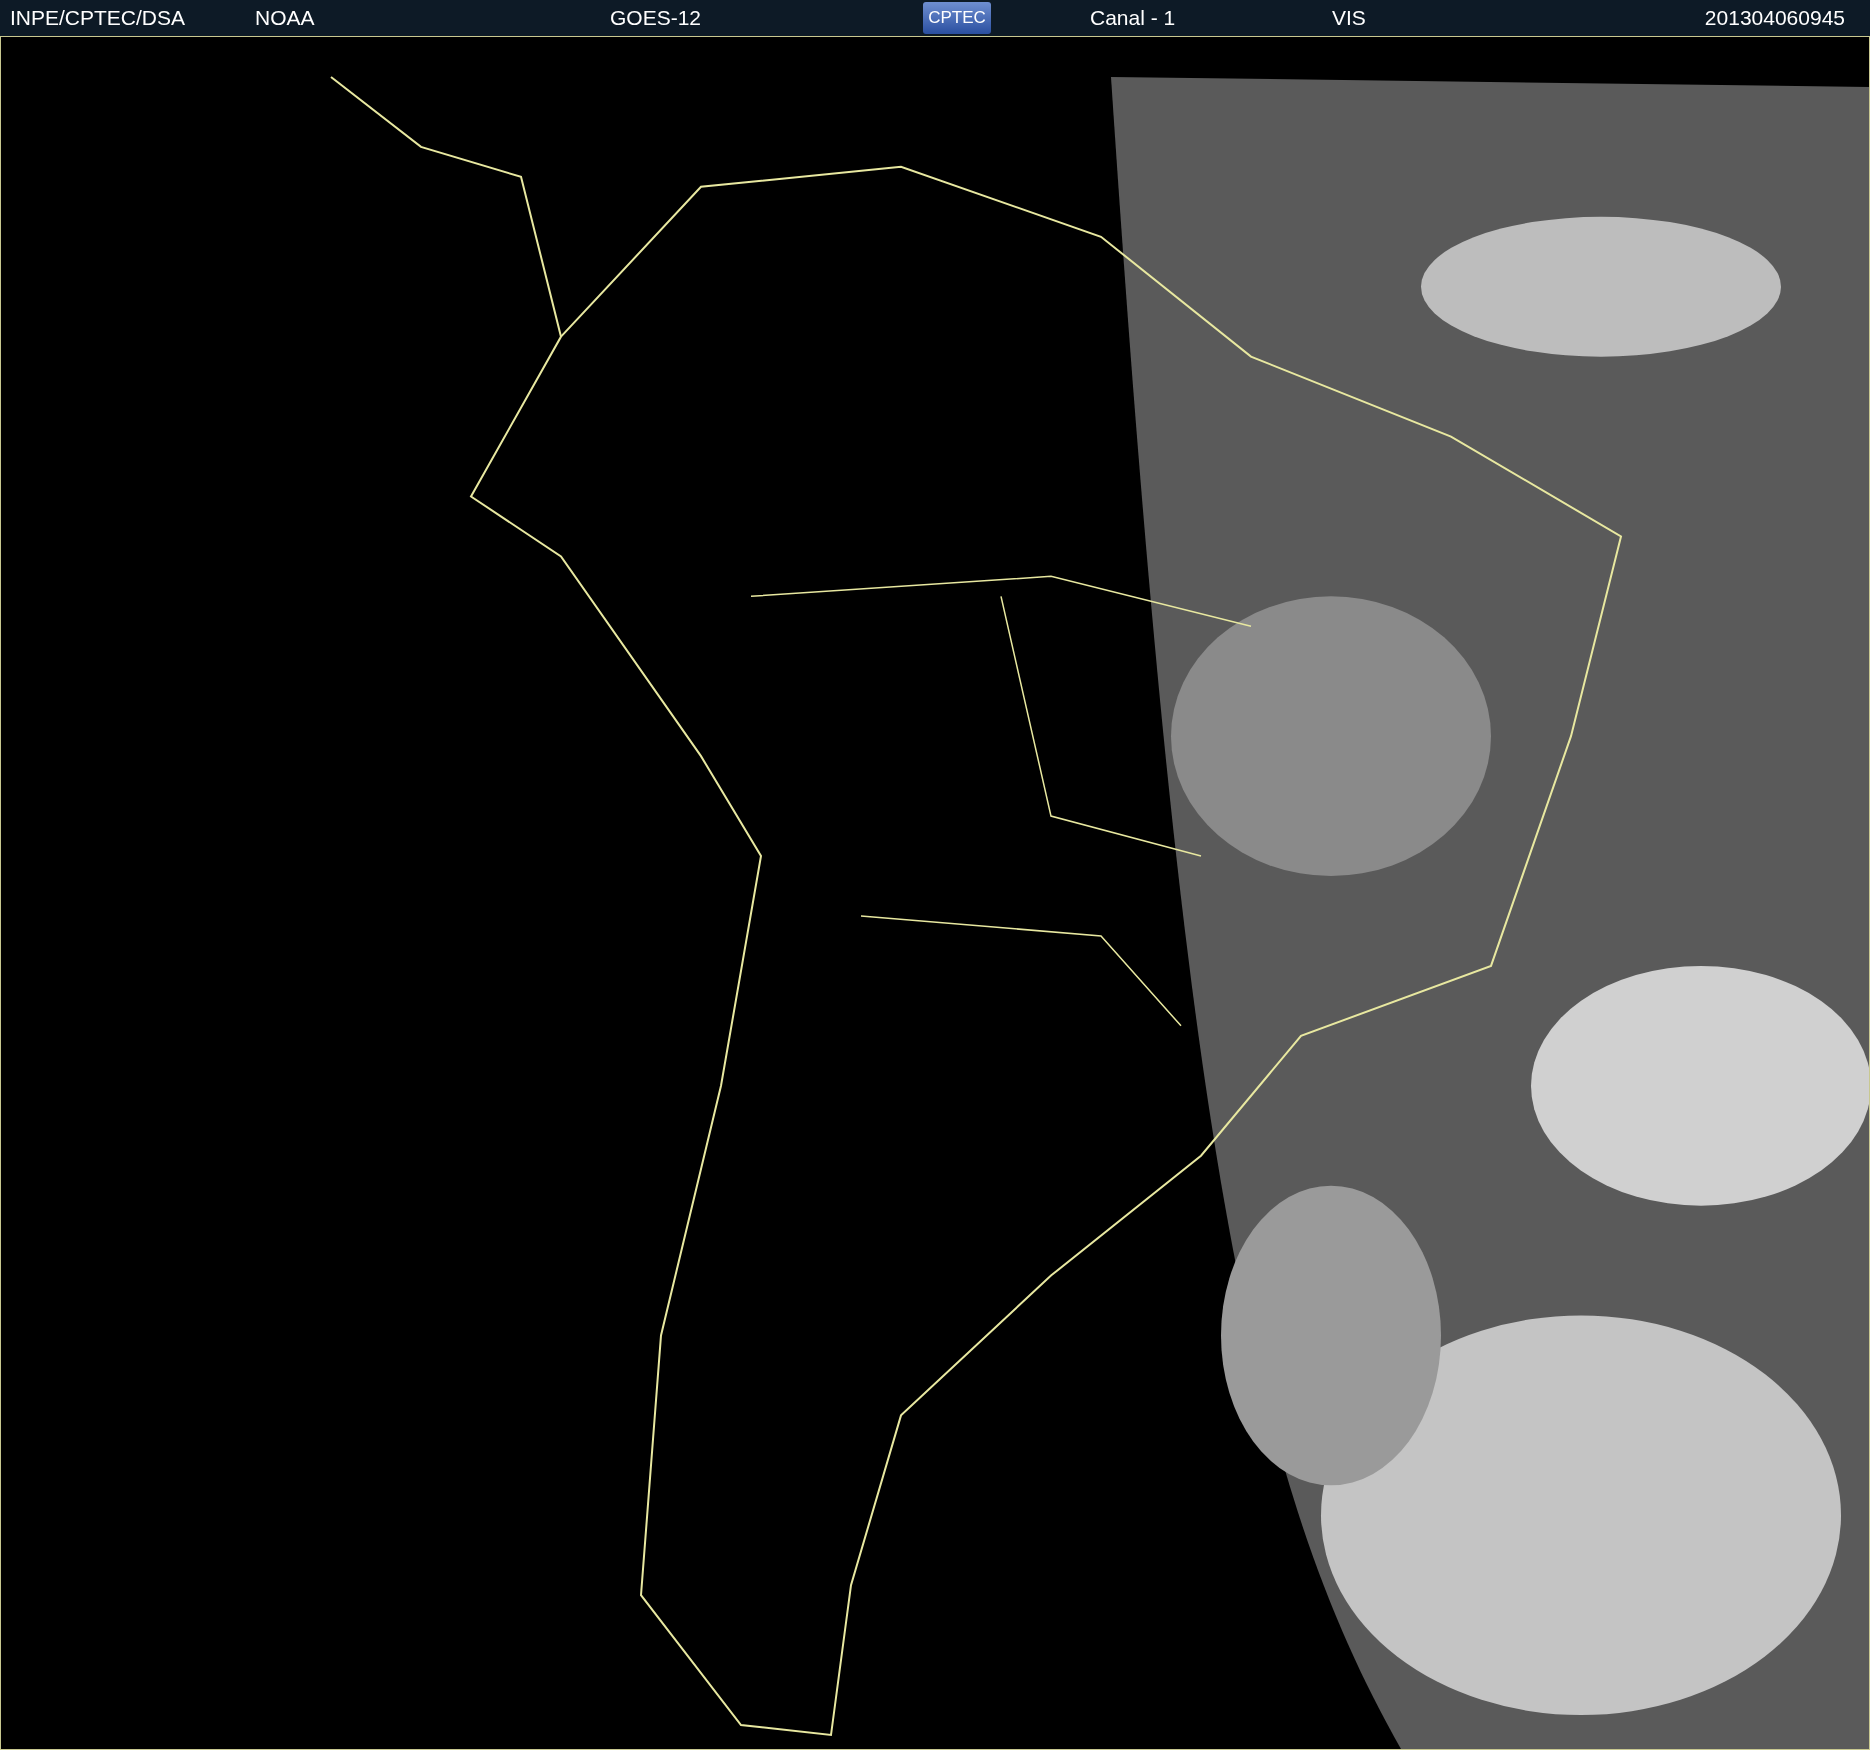 This screenshot has width=1870, height=1750. Describe the element at coordinates (656, 18) in the screenshot. I see `header-label: GOES-12` at that location.